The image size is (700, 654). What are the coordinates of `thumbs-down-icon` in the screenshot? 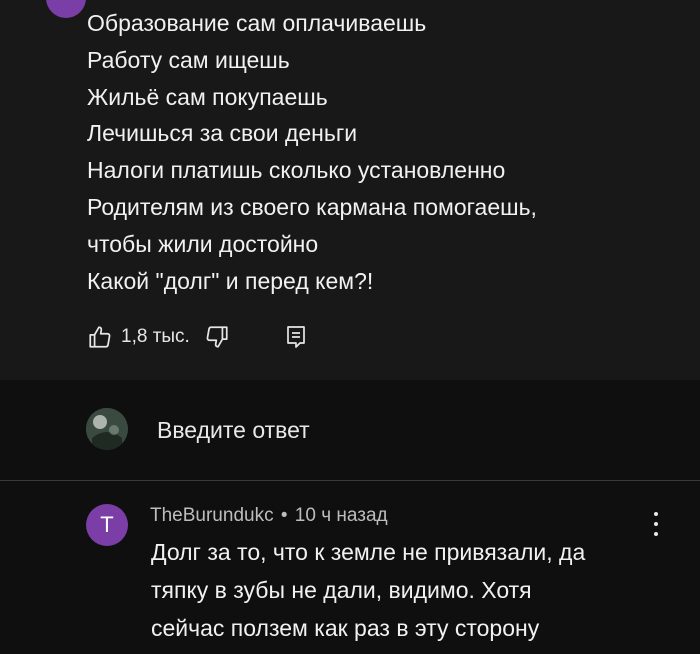 It's located at (217, 337).